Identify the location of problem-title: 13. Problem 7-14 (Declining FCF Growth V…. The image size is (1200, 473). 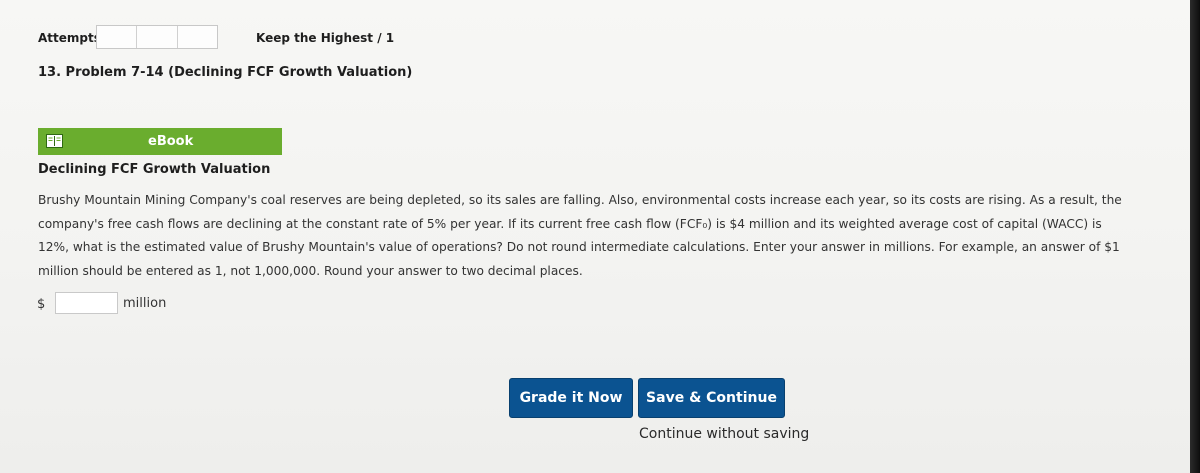
(225, 72).